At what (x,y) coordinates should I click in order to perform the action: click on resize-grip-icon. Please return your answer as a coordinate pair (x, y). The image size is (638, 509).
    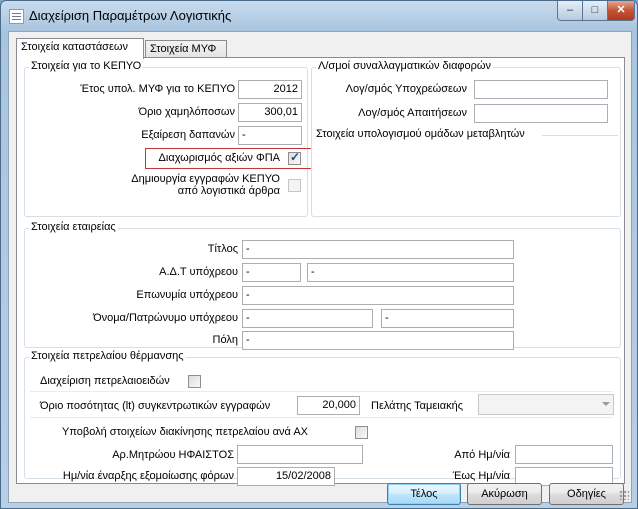
    Looking at the image, I should click on (624, 495).